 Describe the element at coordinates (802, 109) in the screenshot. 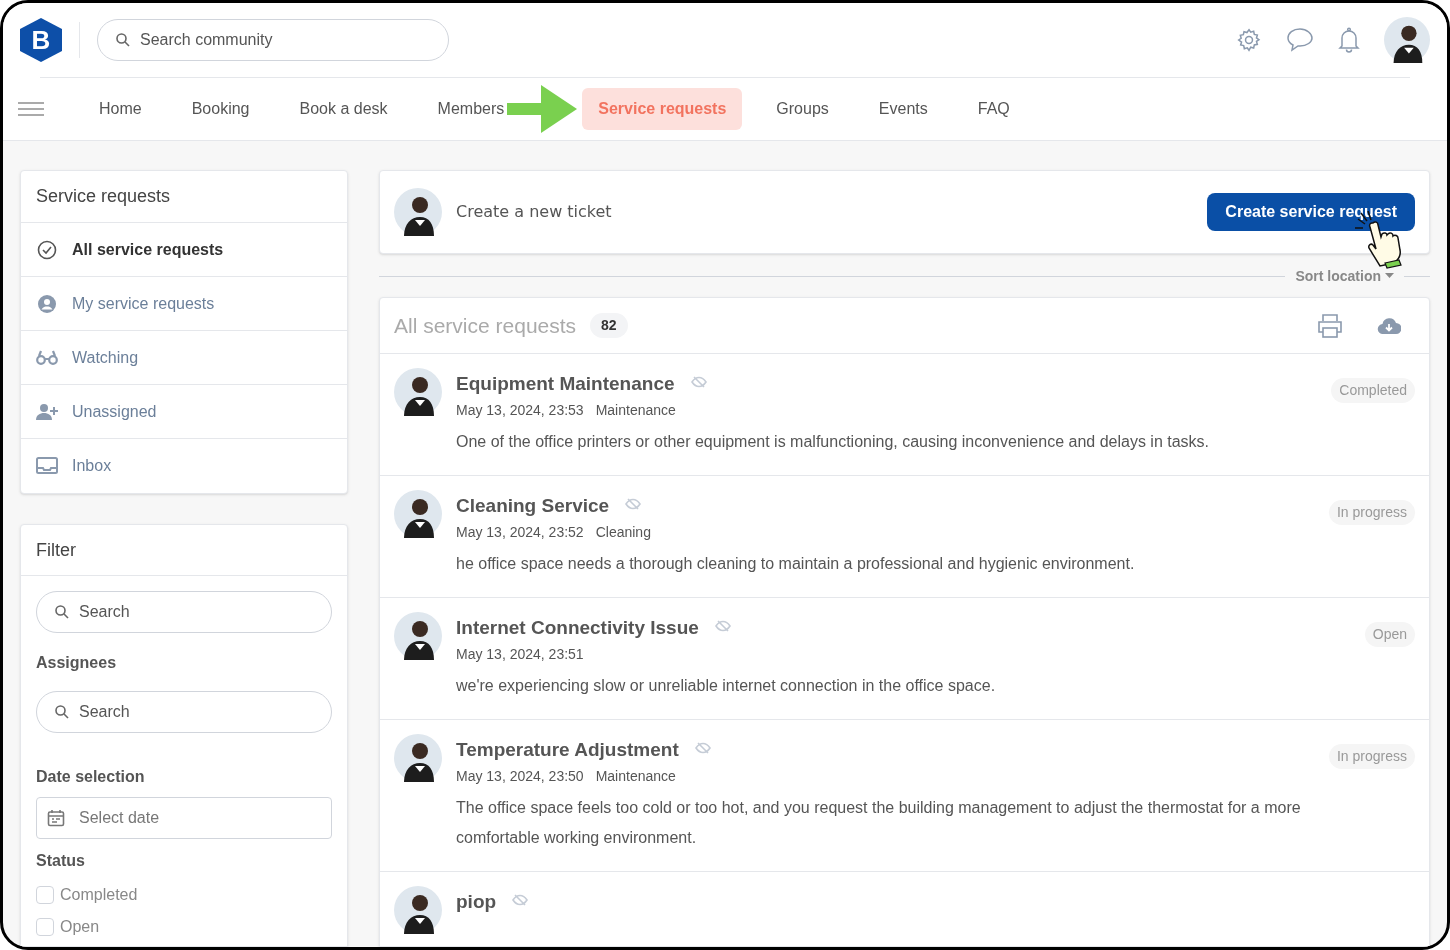

I see `nav-tab: Groups` at that location.